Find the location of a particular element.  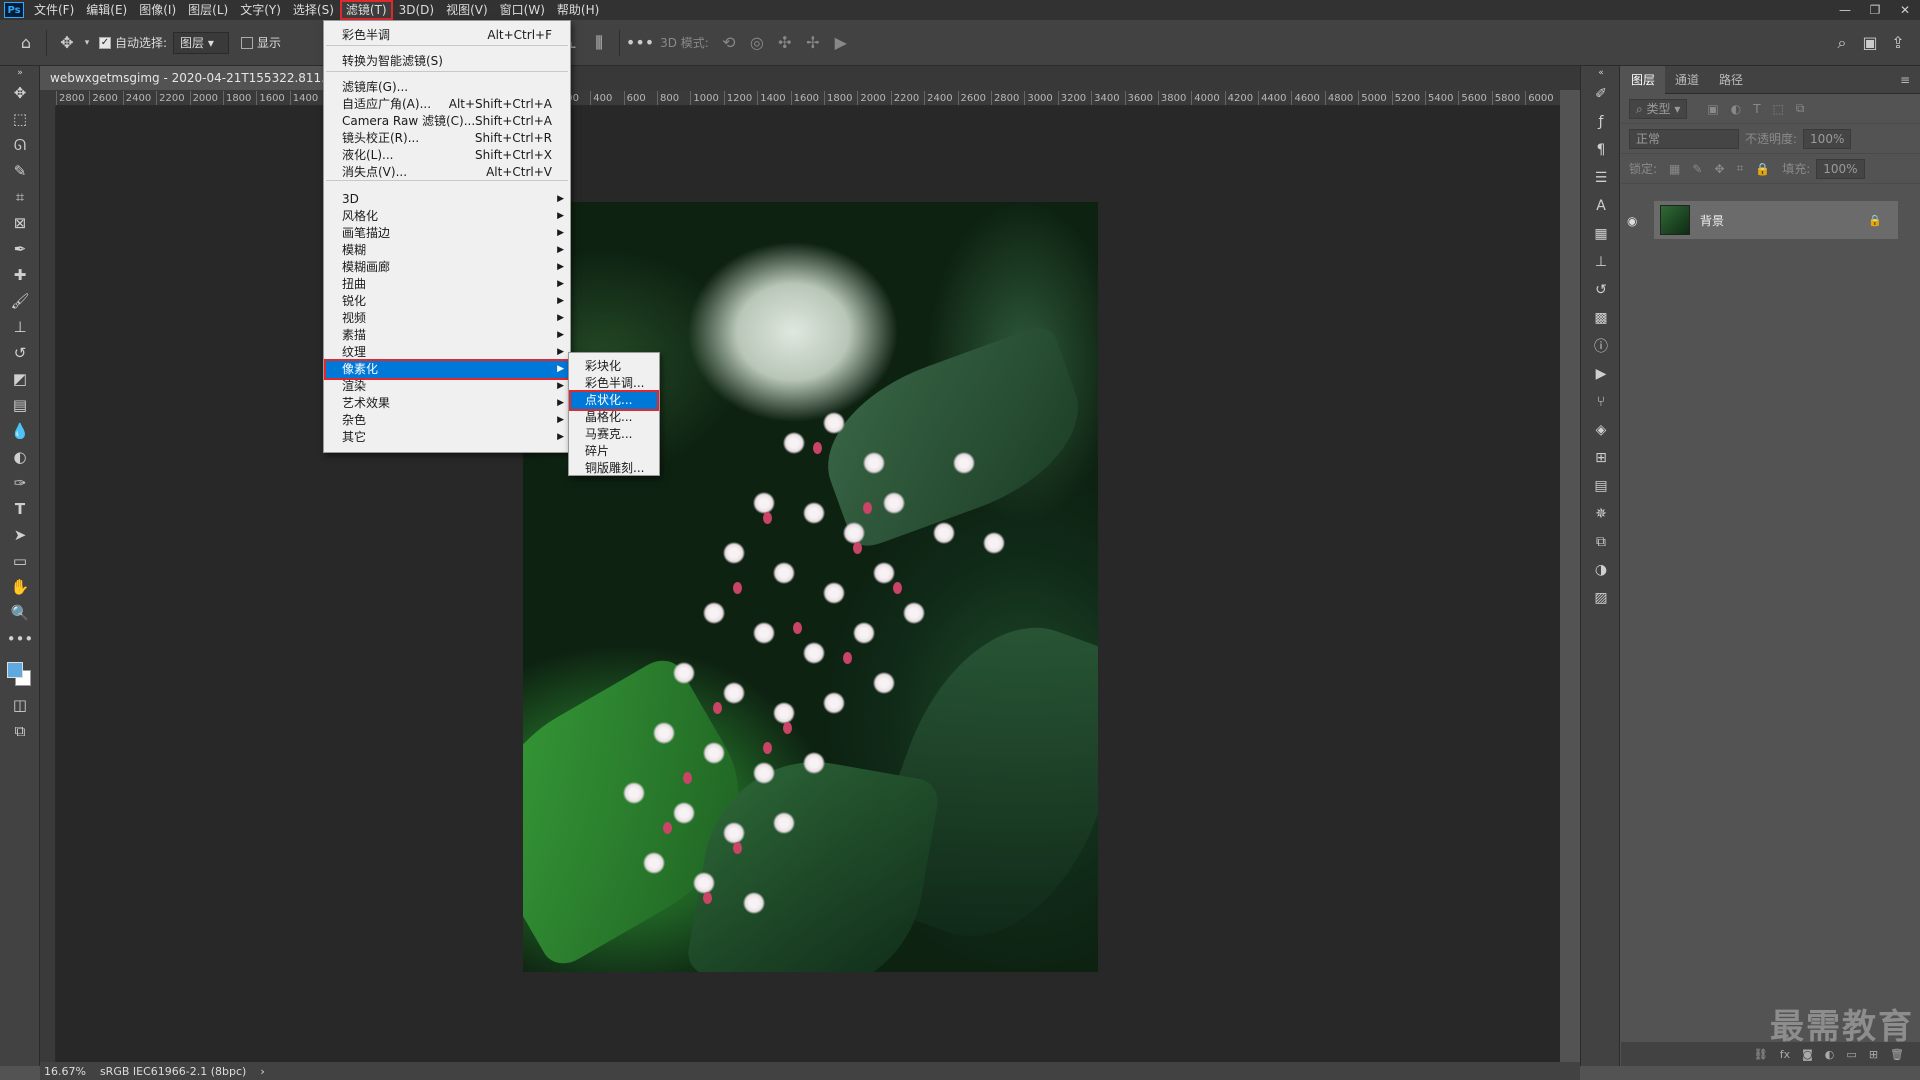

menu-type: 文字(Y) is located at coordinates (260, 10).